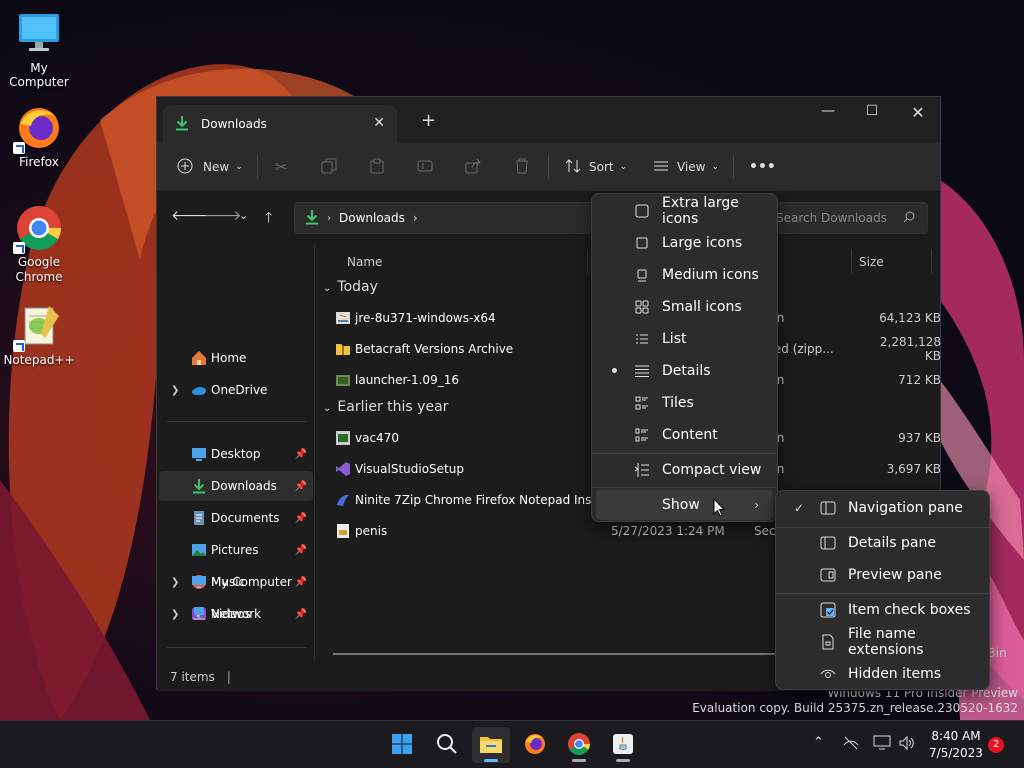 This screenshot has width=1024, height=768. Describe the element at coordinates (828, 111) in the screenshot. I see `minimize-button: —` at that location.